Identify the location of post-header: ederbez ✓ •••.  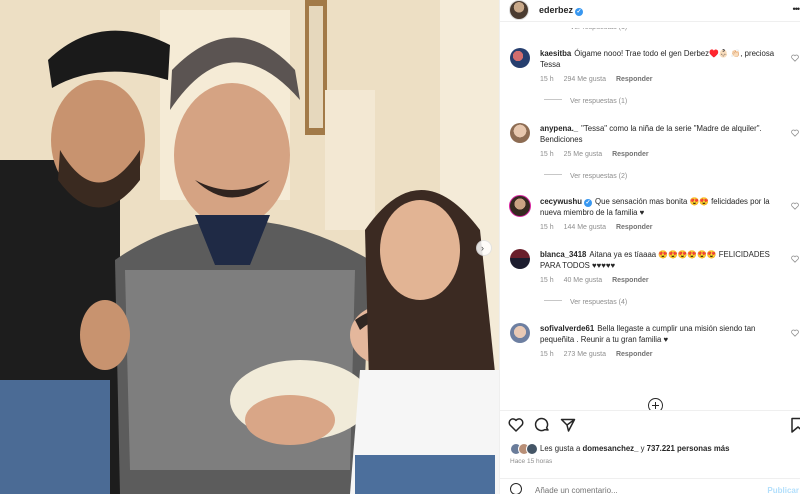
(650, 11).